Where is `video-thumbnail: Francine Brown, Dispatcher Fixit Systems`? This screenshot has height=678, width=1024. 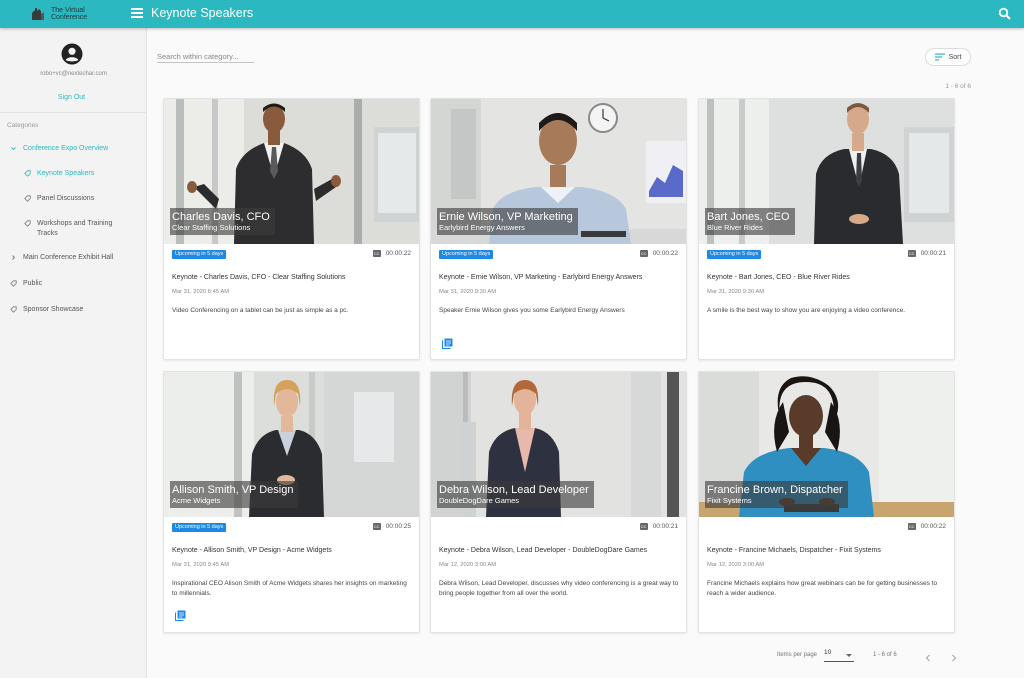
video-thumbnail: Francine Brown, Dispatcher Fixit Systems is located at coordinates (826, 444).